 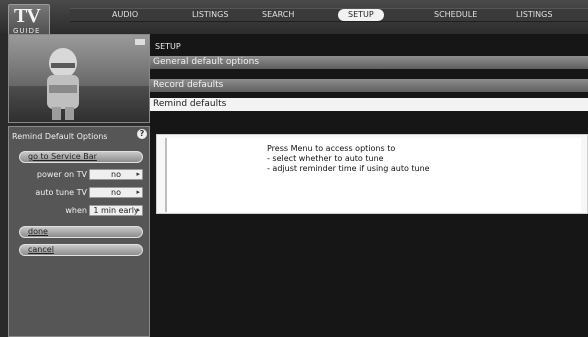 I want to click on cancel-button: cancel, so click(x=81, y=250).